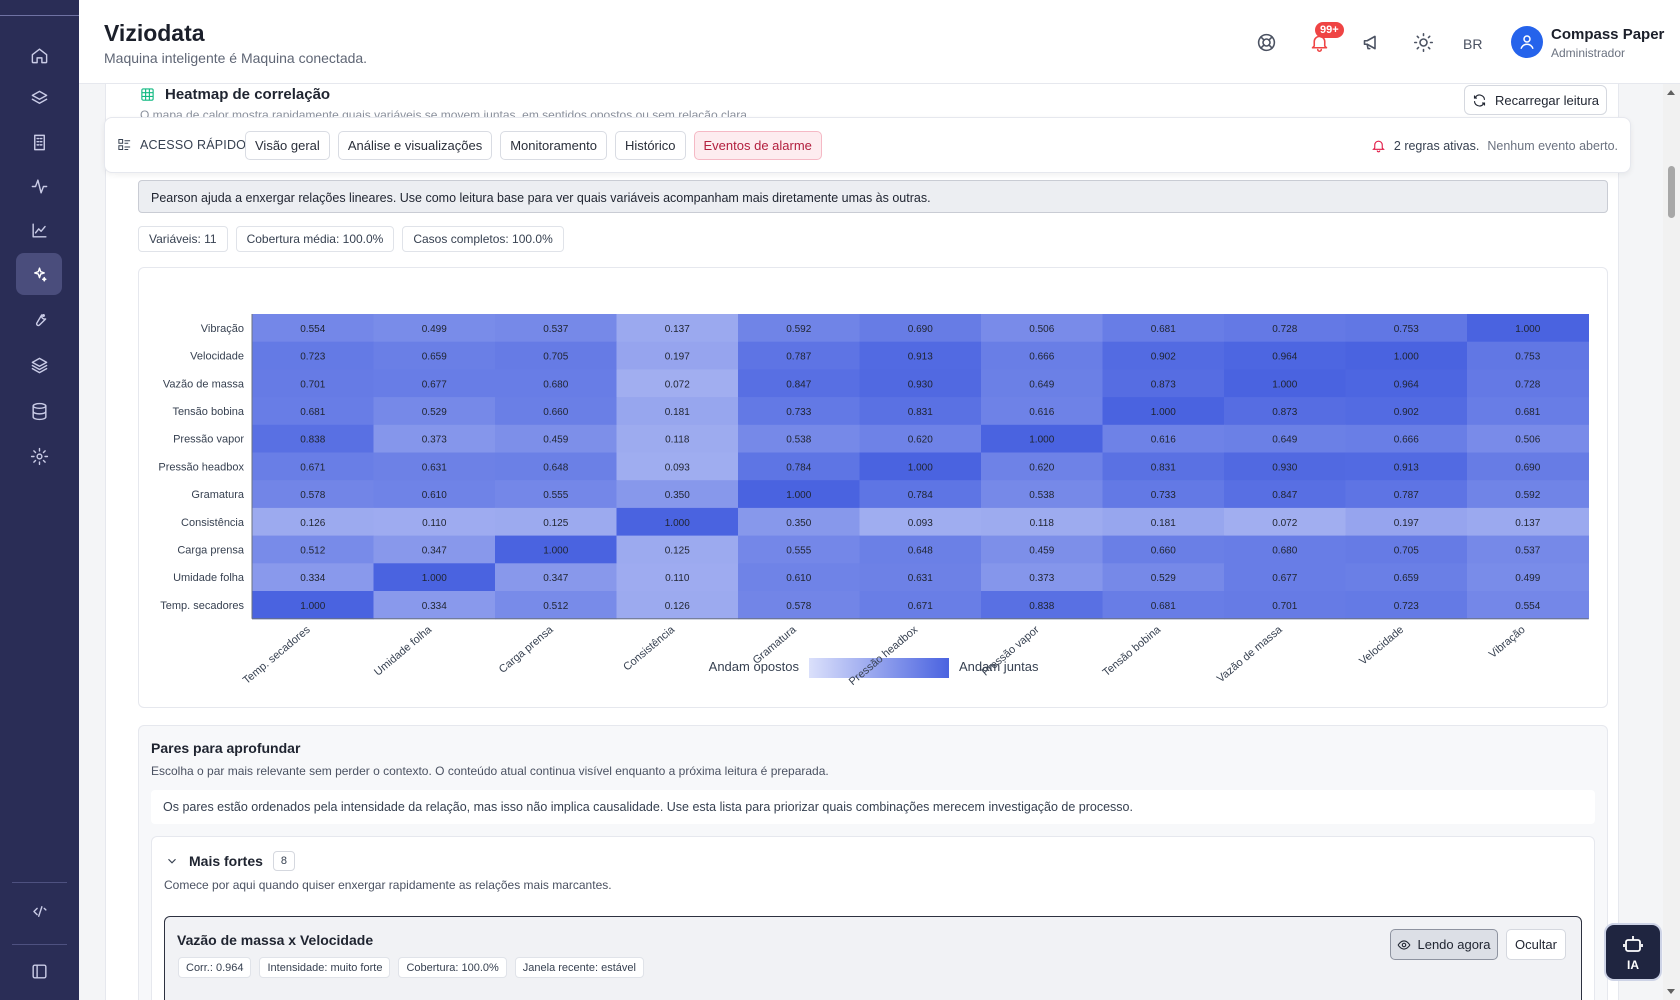 The width and height of the screenshot is (1680, 1000). I want to click on reload-button: Recarregar leitura, so click(1535, 100).